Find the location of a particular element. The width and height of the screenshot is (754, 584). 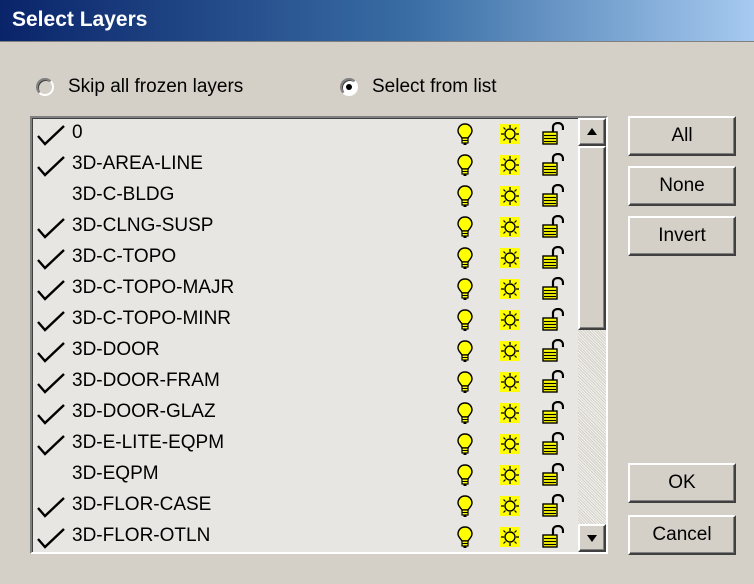

vertical-scrollbar is located at coordinates (592, 335).